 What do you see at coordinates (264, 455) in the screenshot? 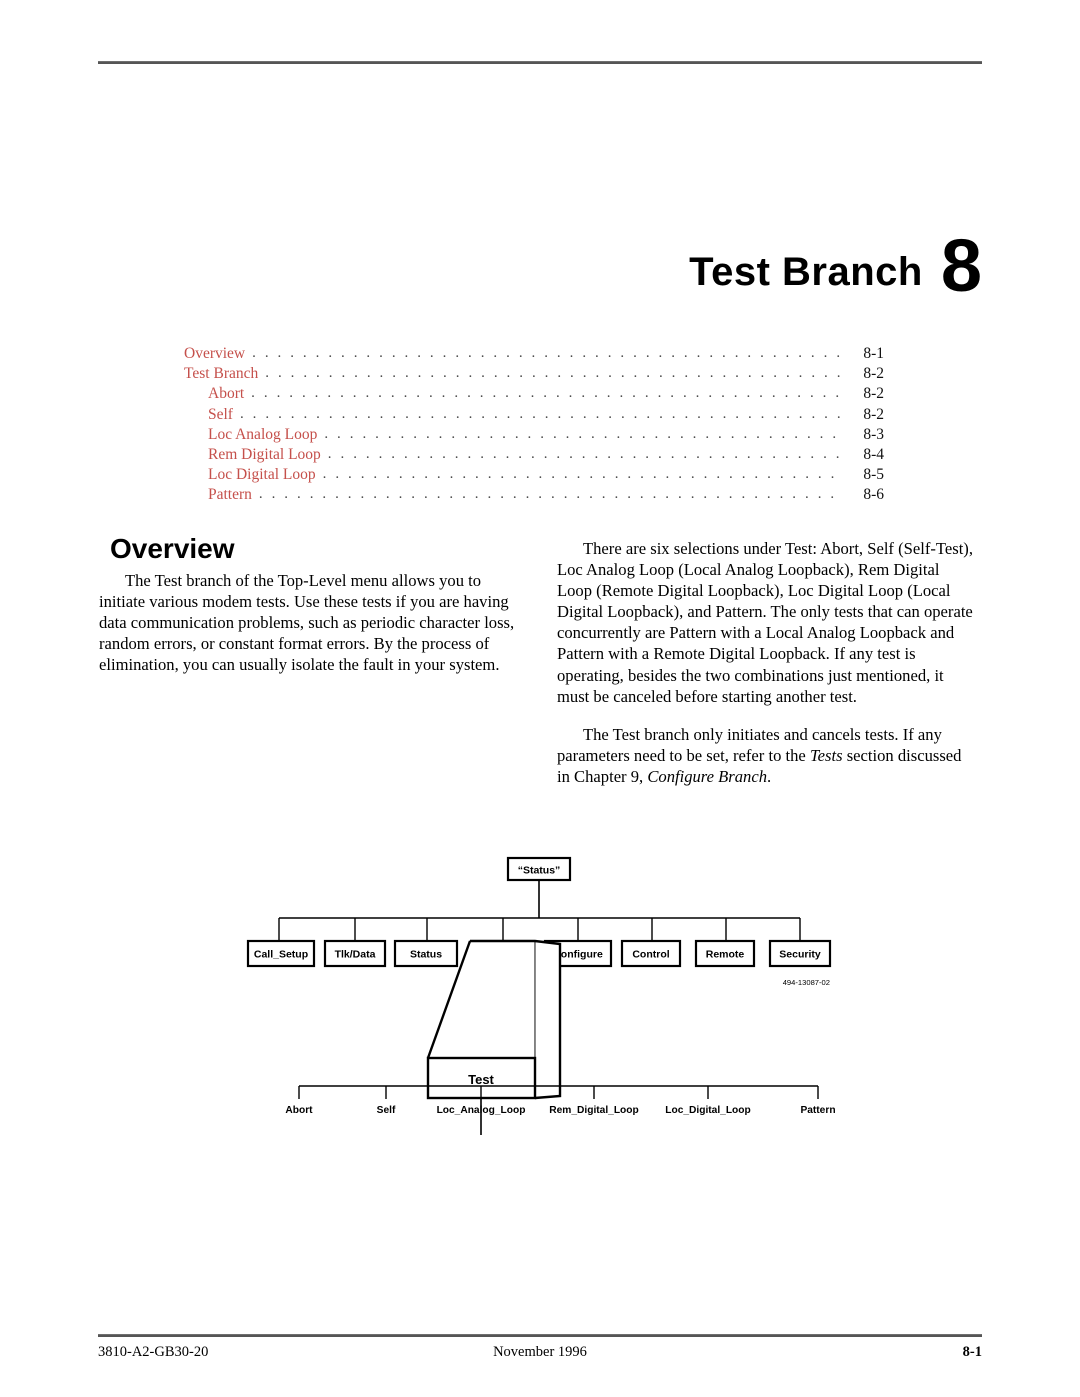
I see `toc-entry-label: Rem Digital Loop` at bounding box center [264, 455].